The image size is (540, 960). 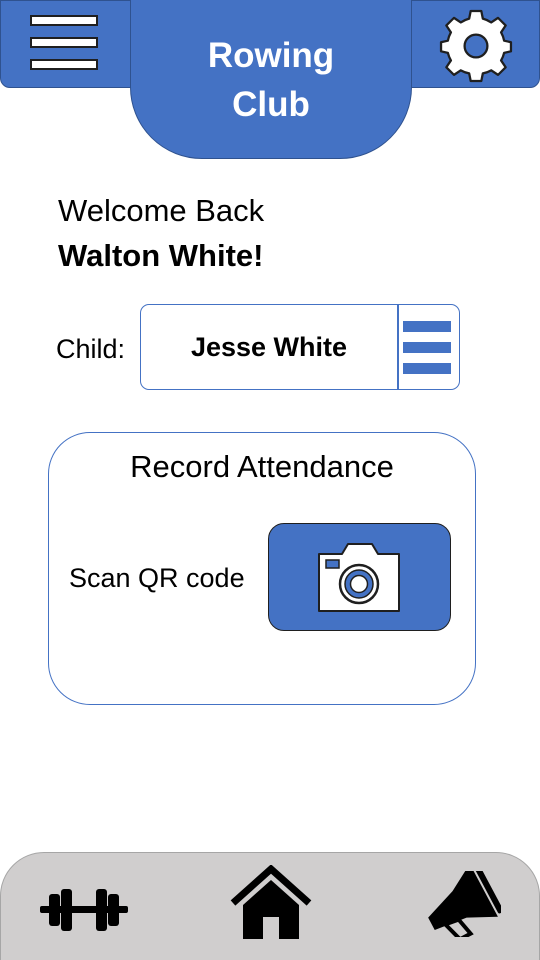 What do you see at coordinates (262, 466) in the screenshot?
I see `attendance-title: Record Attendance` at bounding box center [262, 466].